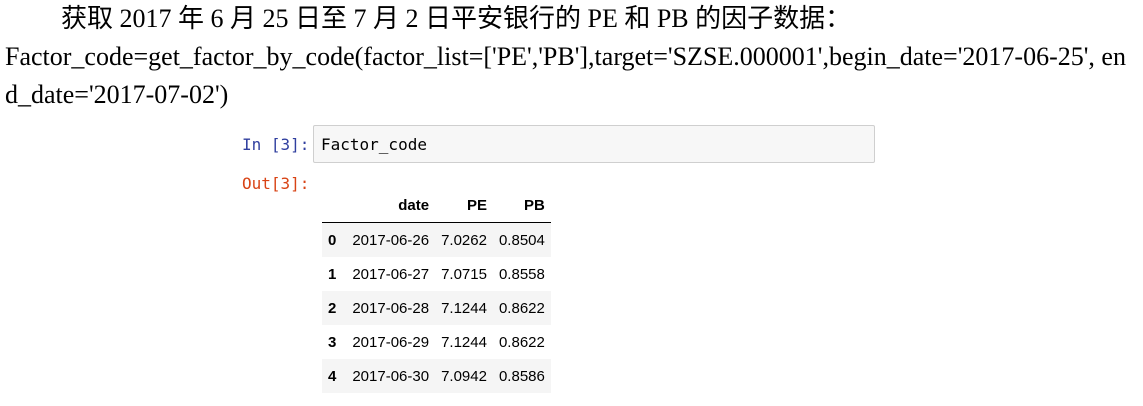 This screenshot has width=1143, height=406. Describe the element at coordinates (334, 205) in the screenshot. I see `index-column-header` at that location.